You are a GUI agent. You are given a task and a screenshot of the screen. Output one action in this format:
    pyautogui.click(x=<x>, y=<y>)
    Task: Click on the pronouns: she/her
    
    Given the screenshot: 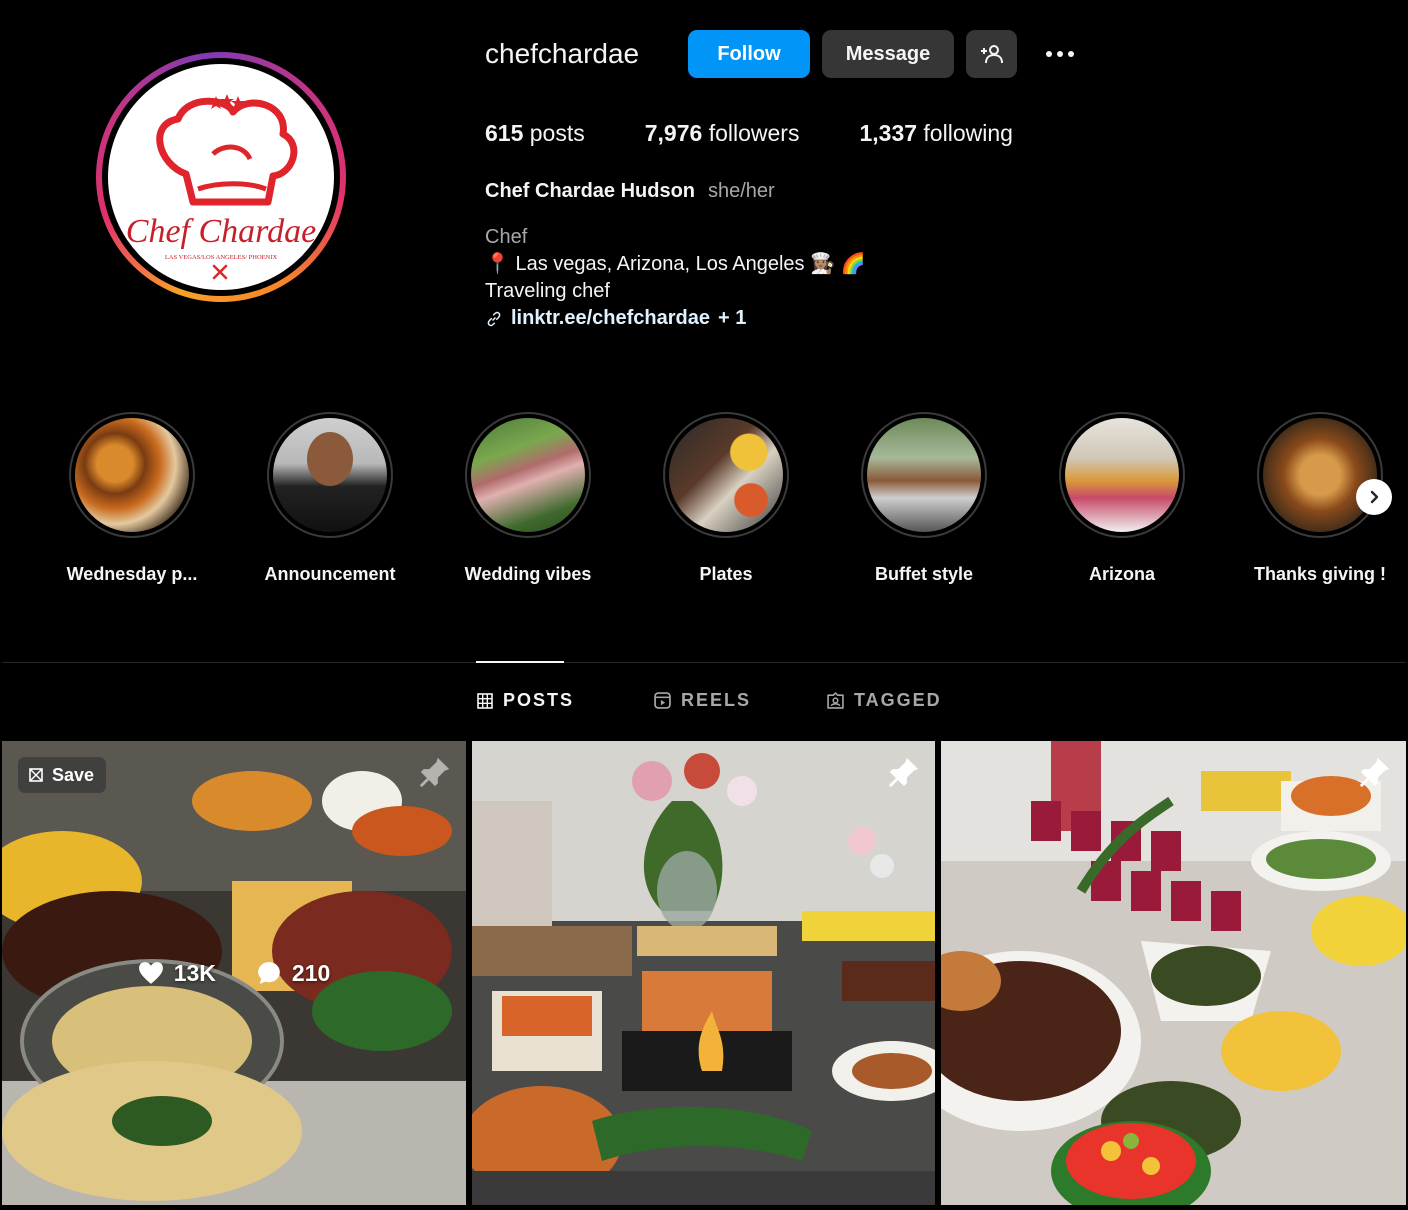 What is the action you would take?
    pyautogui.click(x=741, y=191)
    